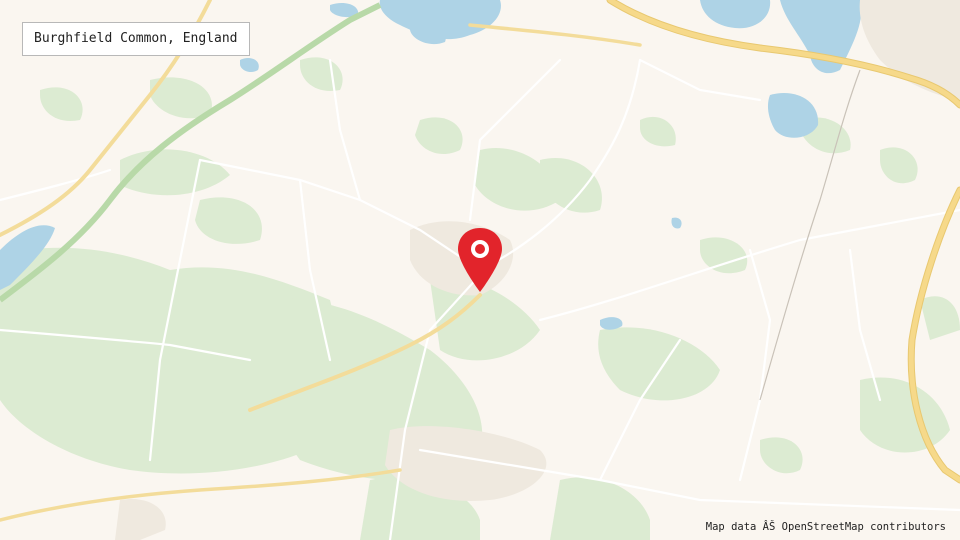 The image size is (960, 540). What do you see at coordinates (136, 39) in the screenshot?
I see `place-name-label: Burghfield Common, England` at bounding box center [136, 39].